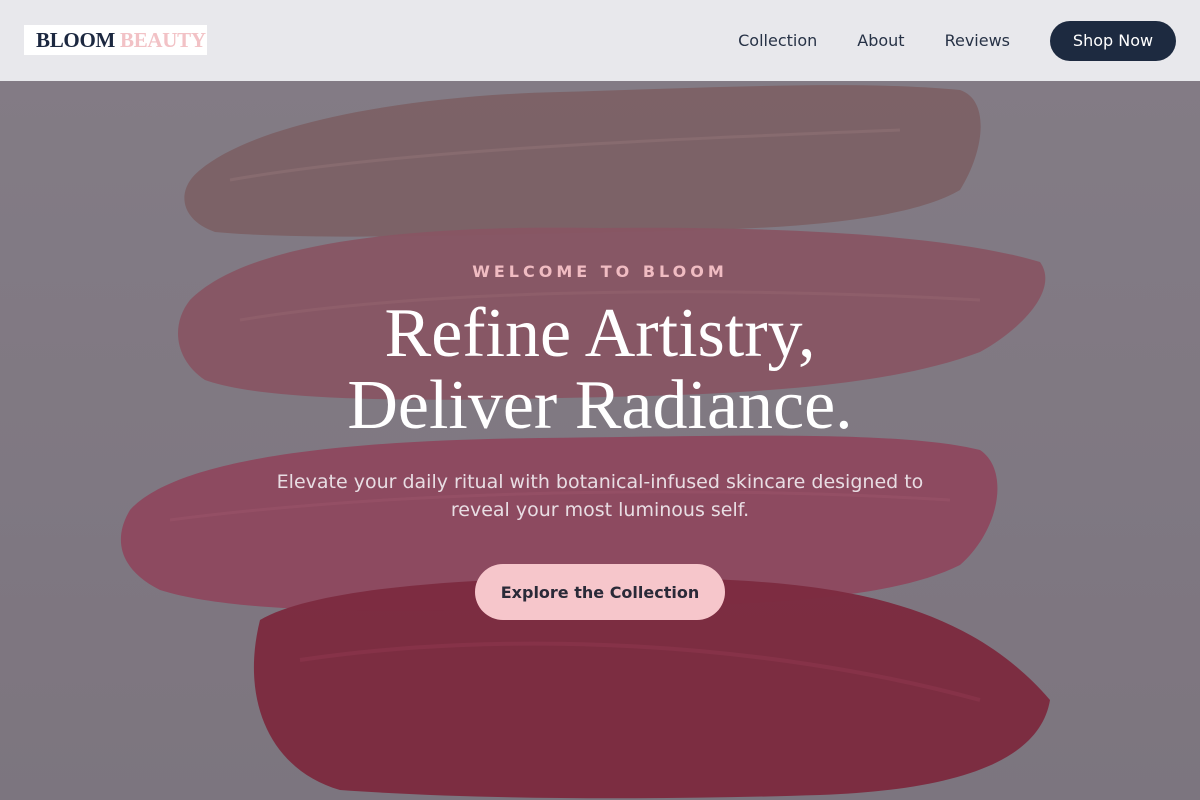 The height and width of the screenshot is (800, 1200). What do you see at coordinates (600, 271) in the screenshot?
I see `hero-eyebrow: WELCOME TO BLOOM` at bounding box center [600, 271].